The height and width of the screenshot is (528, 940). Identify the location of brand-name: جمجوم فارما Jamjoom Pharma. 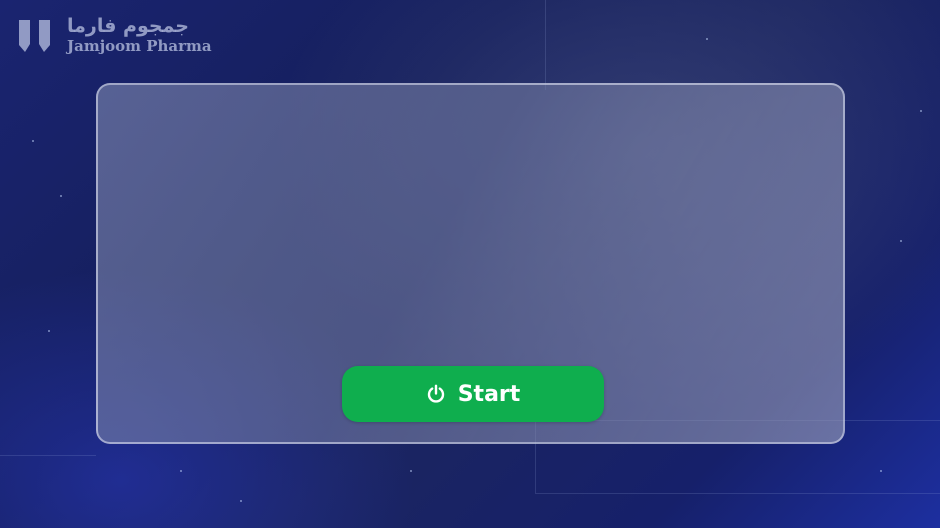
(139, 35).